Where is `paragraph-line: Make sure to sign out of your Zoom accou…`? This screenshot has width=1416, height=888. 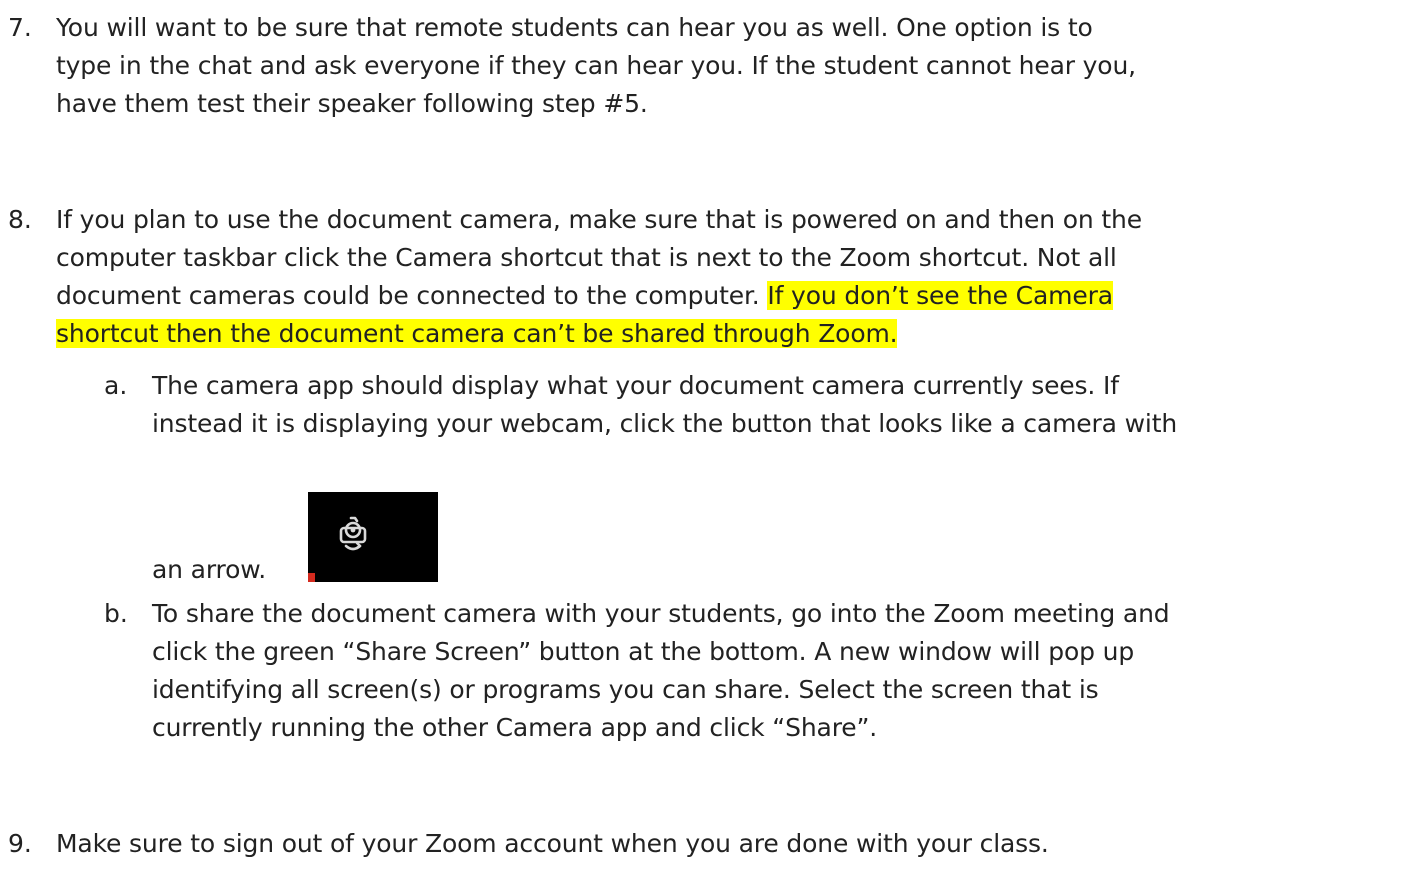
paragraph-line: Make sure to sign out of your Zoom accou… is located at coordinates (552, 843).